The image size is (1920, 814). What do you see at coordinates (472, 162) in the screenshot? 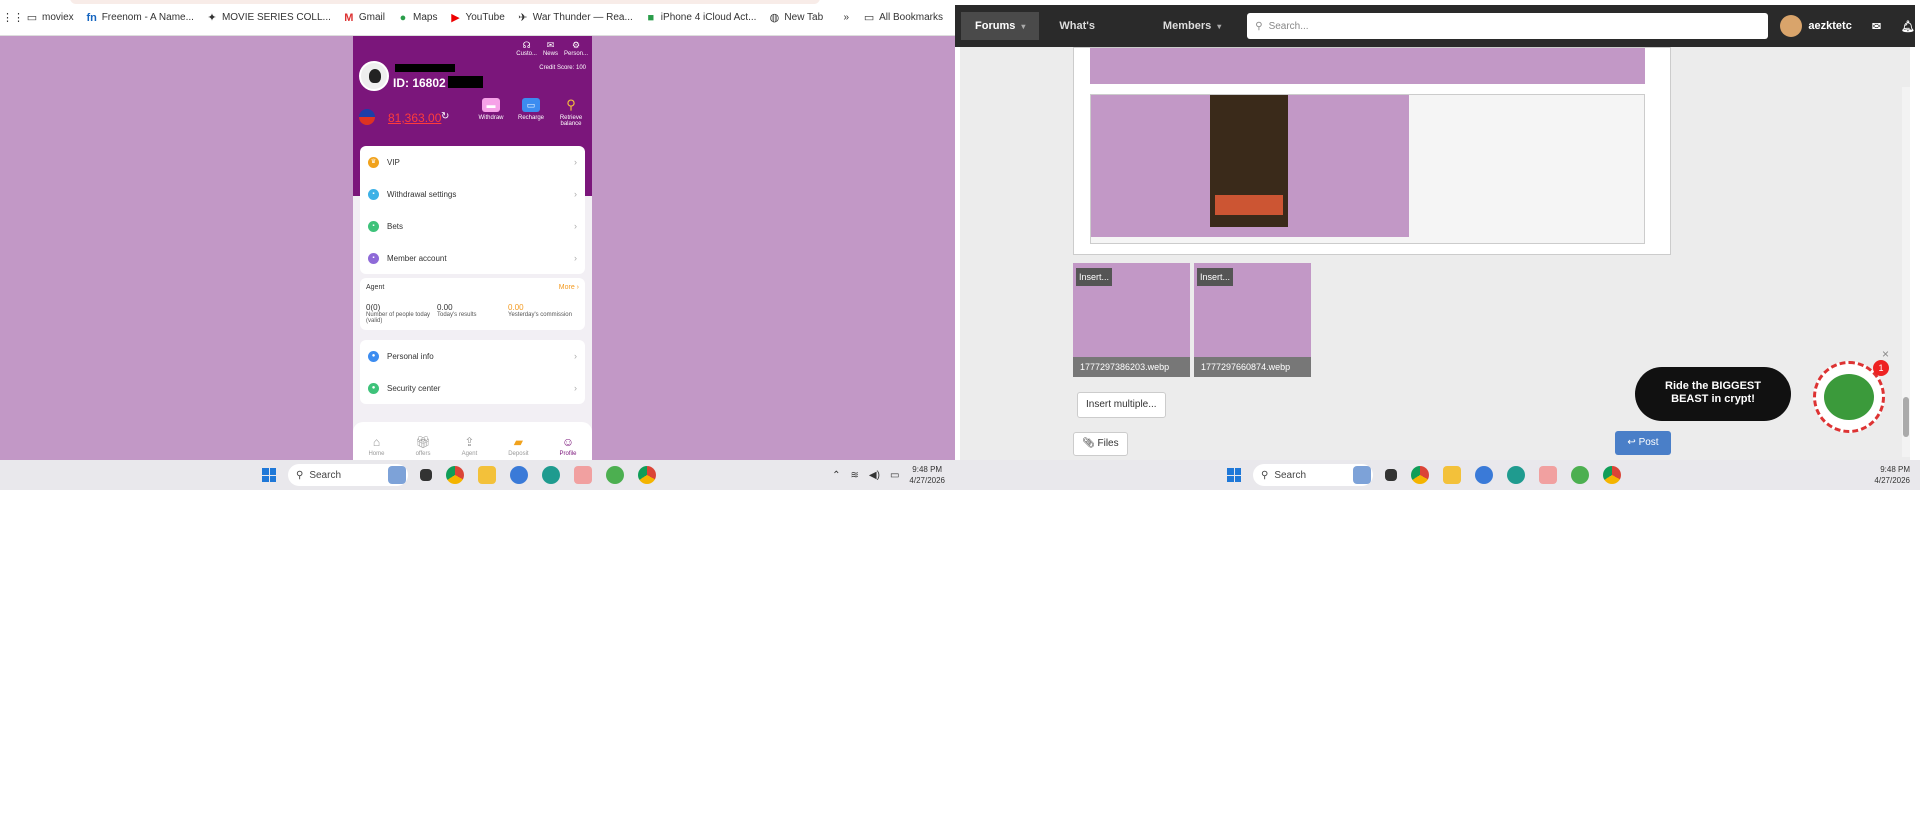
I see `menu-item-vip: ♛ VIP ›` at bounding box center [472, 162].